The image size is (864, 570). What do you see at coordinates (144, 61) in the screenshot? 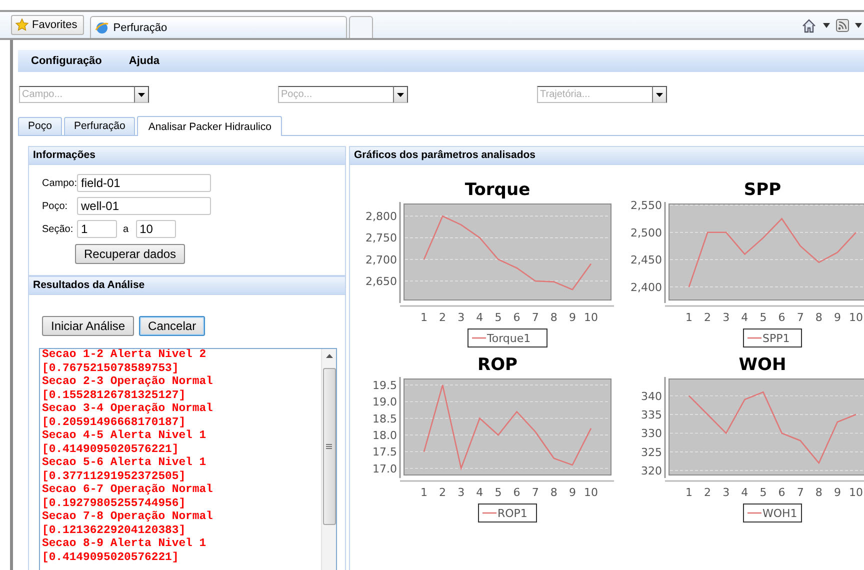
I see `menu-item: Ajuda` at bounding box center [144, 61].